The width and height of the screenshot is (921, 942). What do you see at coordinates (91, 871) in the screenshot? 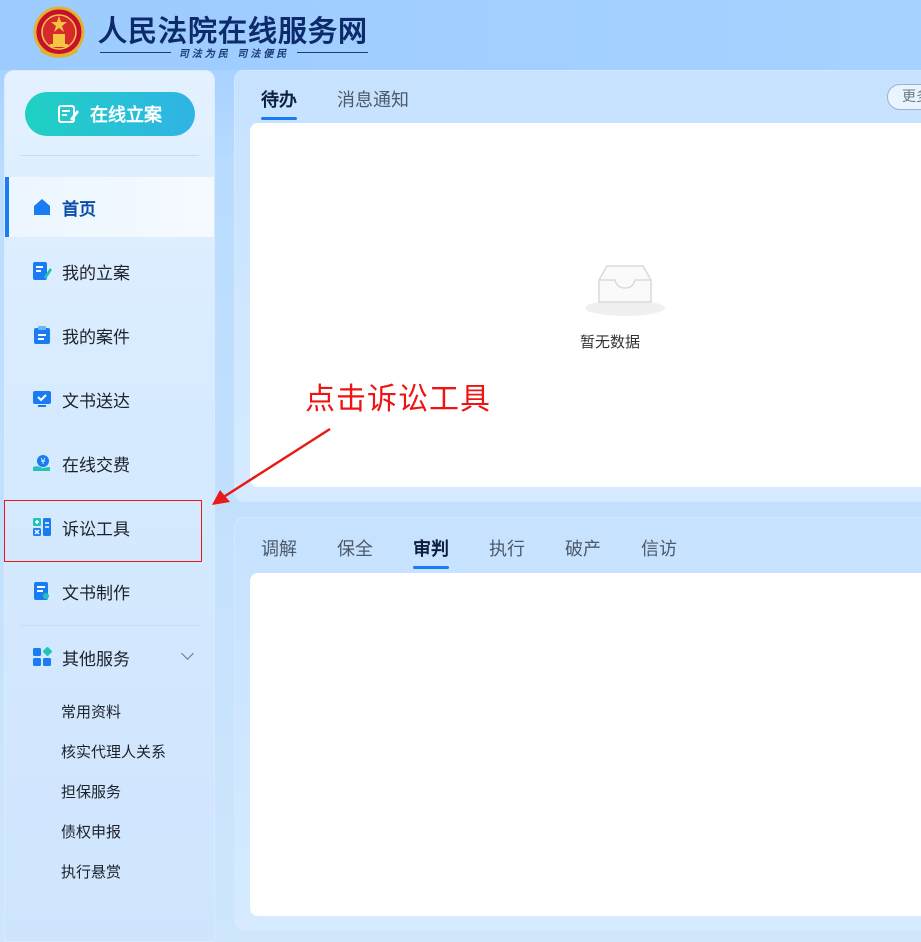
I see `sub-item-execution-reward: 执行悬赏` at bounding box center [91, 871].